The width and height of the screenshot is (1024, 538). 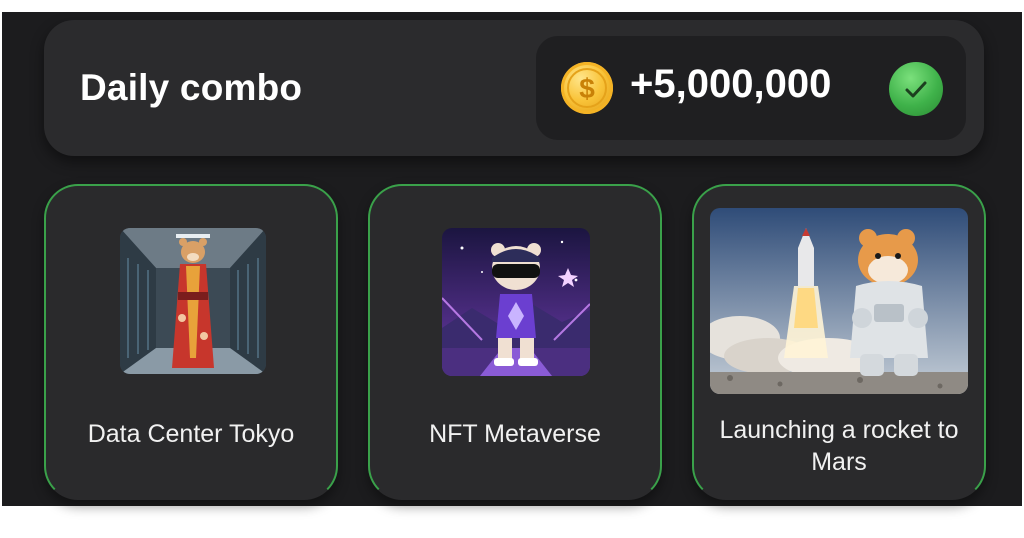 What do you see at coordinates (516, 302) in the screenshot?
I see `card-image-hamster-vr` at bounding box center [516, 302].